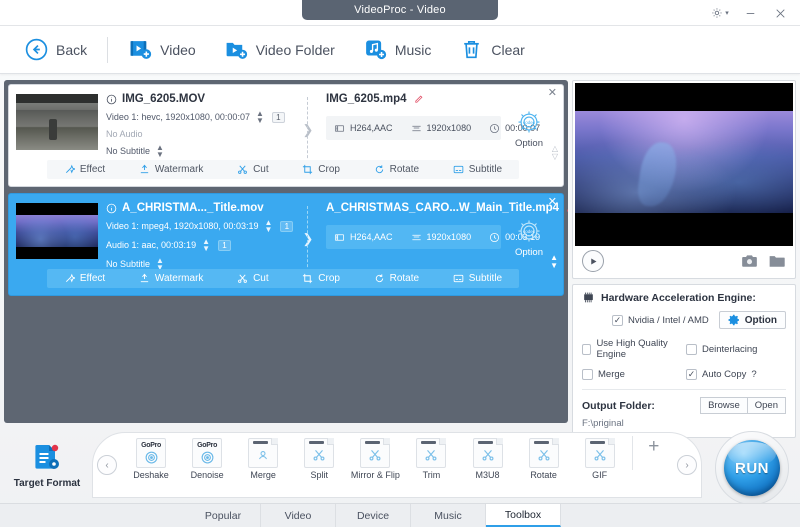  I want to click on nvidia-intel-amd-checkbox: ✓ Nvidia / Intel / AMD, so click(660, 320).